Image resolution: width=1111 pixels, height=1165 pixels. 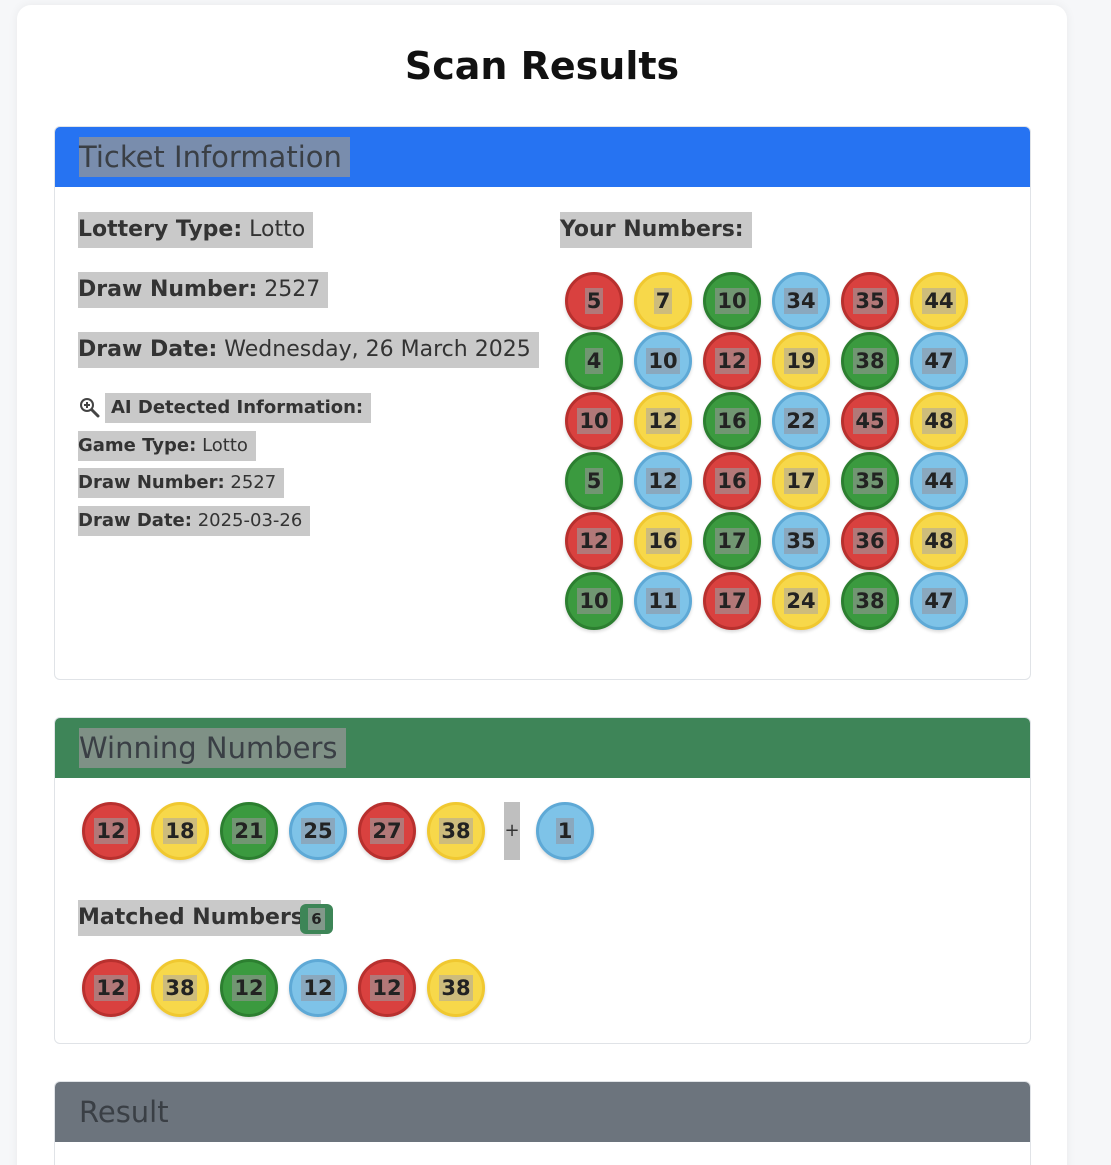 I want to click on draw-number-line: Draw Number: 2527, so click(x=203, y=290).